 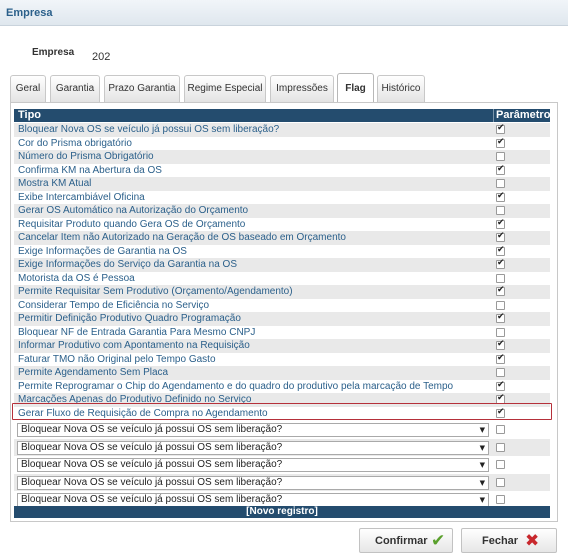 I want to click on tab-garantia: Garantia, so click(x=75, y=88).